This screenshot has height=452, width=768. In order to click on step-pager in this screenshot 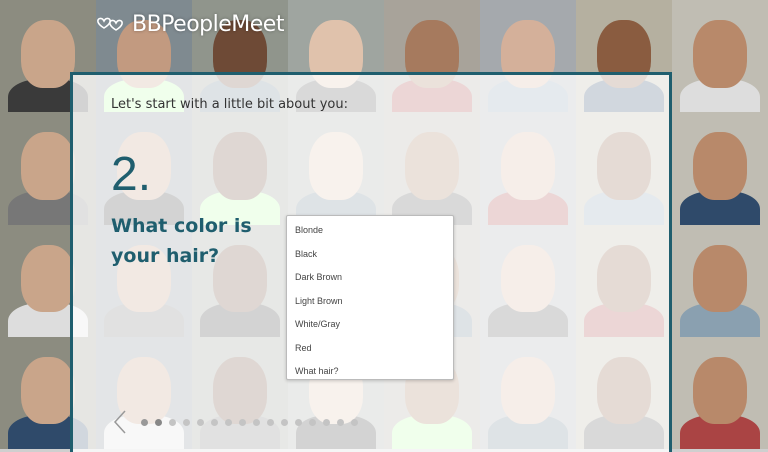, I will do `click(249, 422)`.